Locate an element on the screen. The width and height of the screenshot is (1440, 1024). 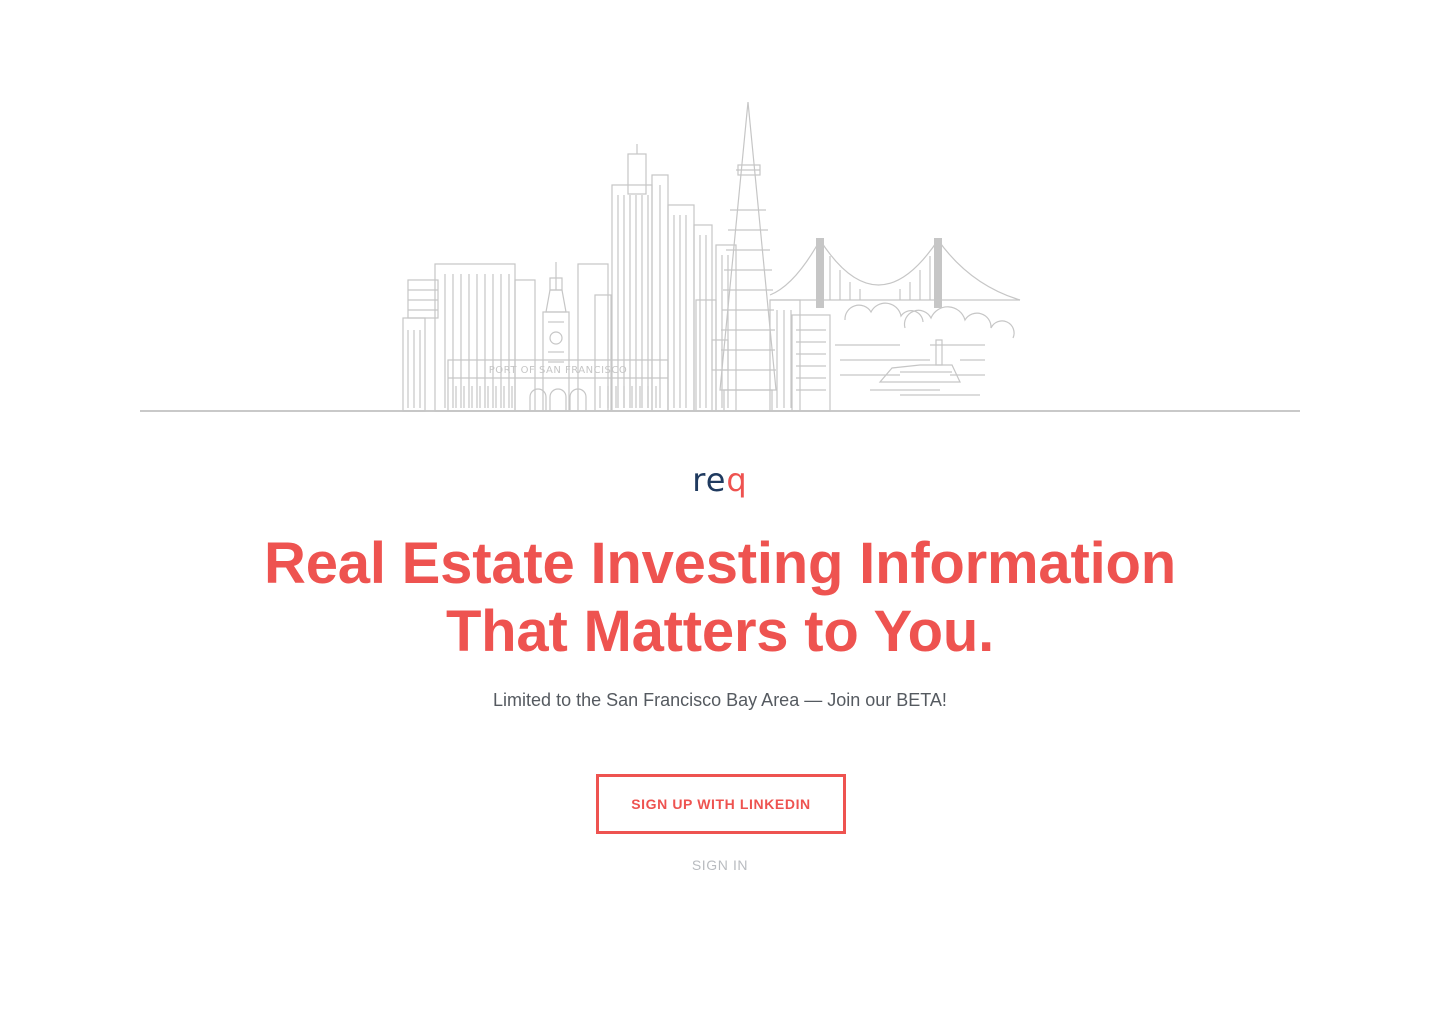
signup-linkedin-button: SIGN UP WITH LINKEDIN is located at coordinates (721, 804).